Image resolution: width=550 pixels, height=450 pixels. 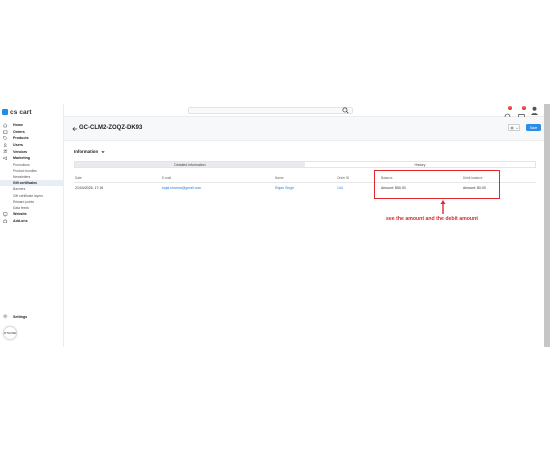 I want to click on notification-badge: 1, so click(x=510, y=108).